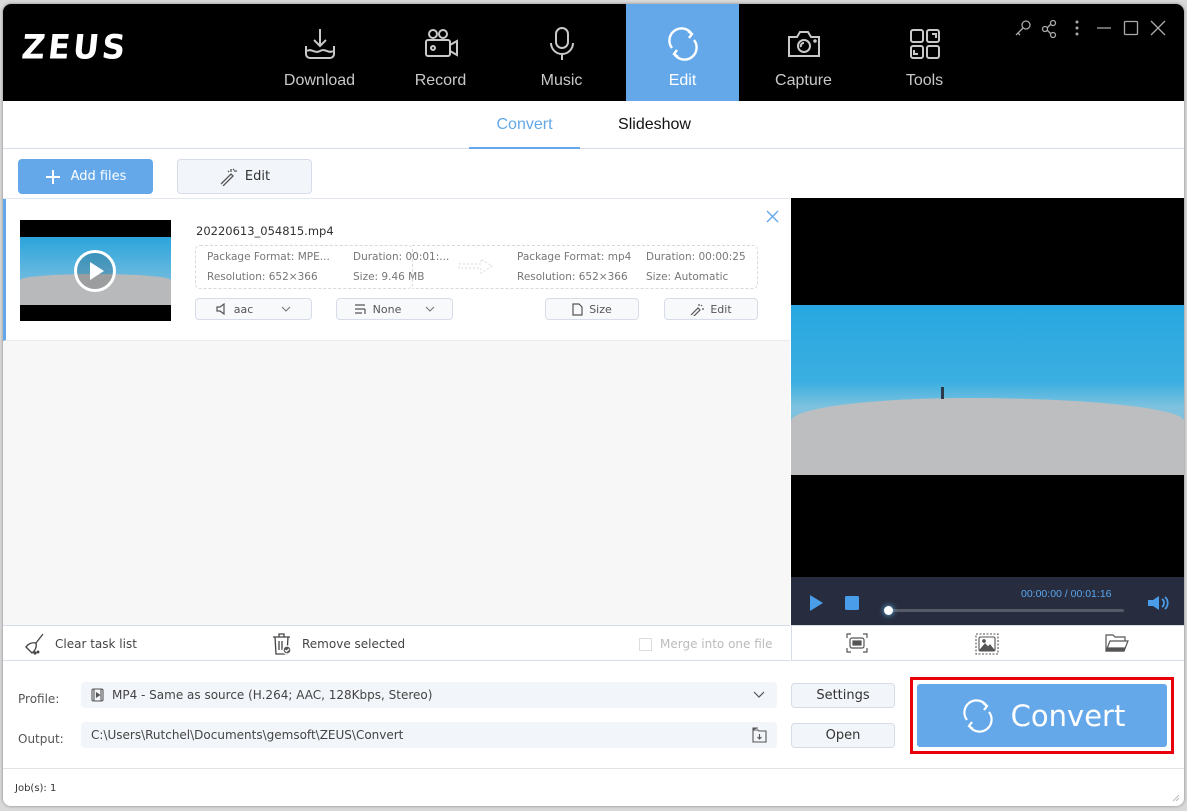  Describe the element at coordinates (36, 788) in the screenshot. I see `jobs-count: Job(s): 1` at that location.